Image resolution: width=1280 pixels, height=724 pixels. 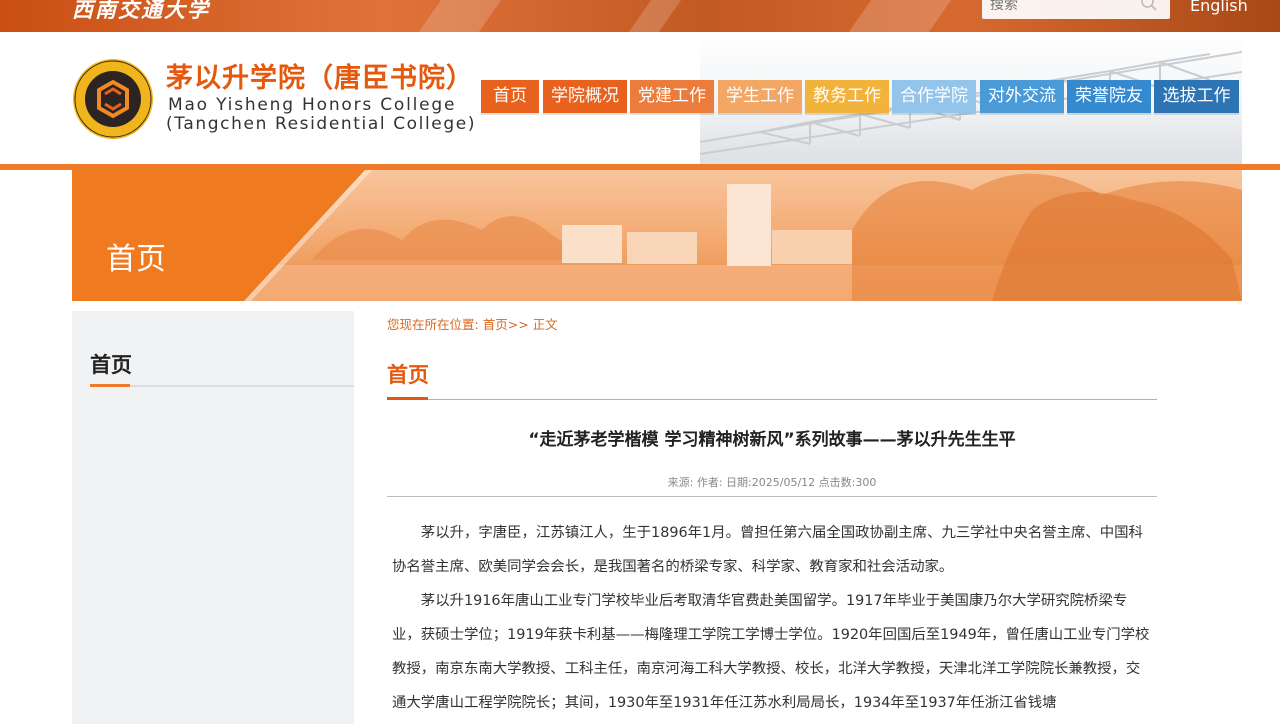 I want to click on breadcrumb-prefix: 您现在所在位置:, so click(x=433, y=324).